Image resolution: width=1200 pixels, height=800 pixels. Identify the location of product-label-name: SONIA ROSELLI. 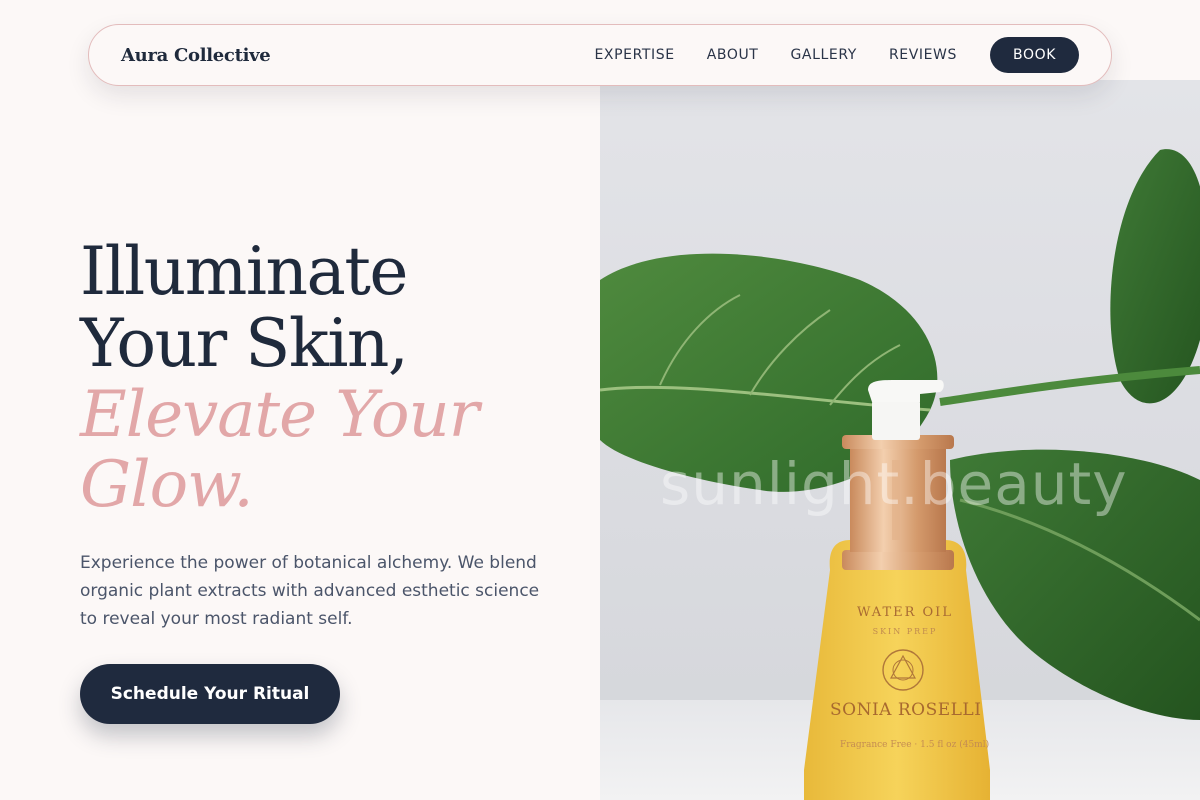
(906, 710).